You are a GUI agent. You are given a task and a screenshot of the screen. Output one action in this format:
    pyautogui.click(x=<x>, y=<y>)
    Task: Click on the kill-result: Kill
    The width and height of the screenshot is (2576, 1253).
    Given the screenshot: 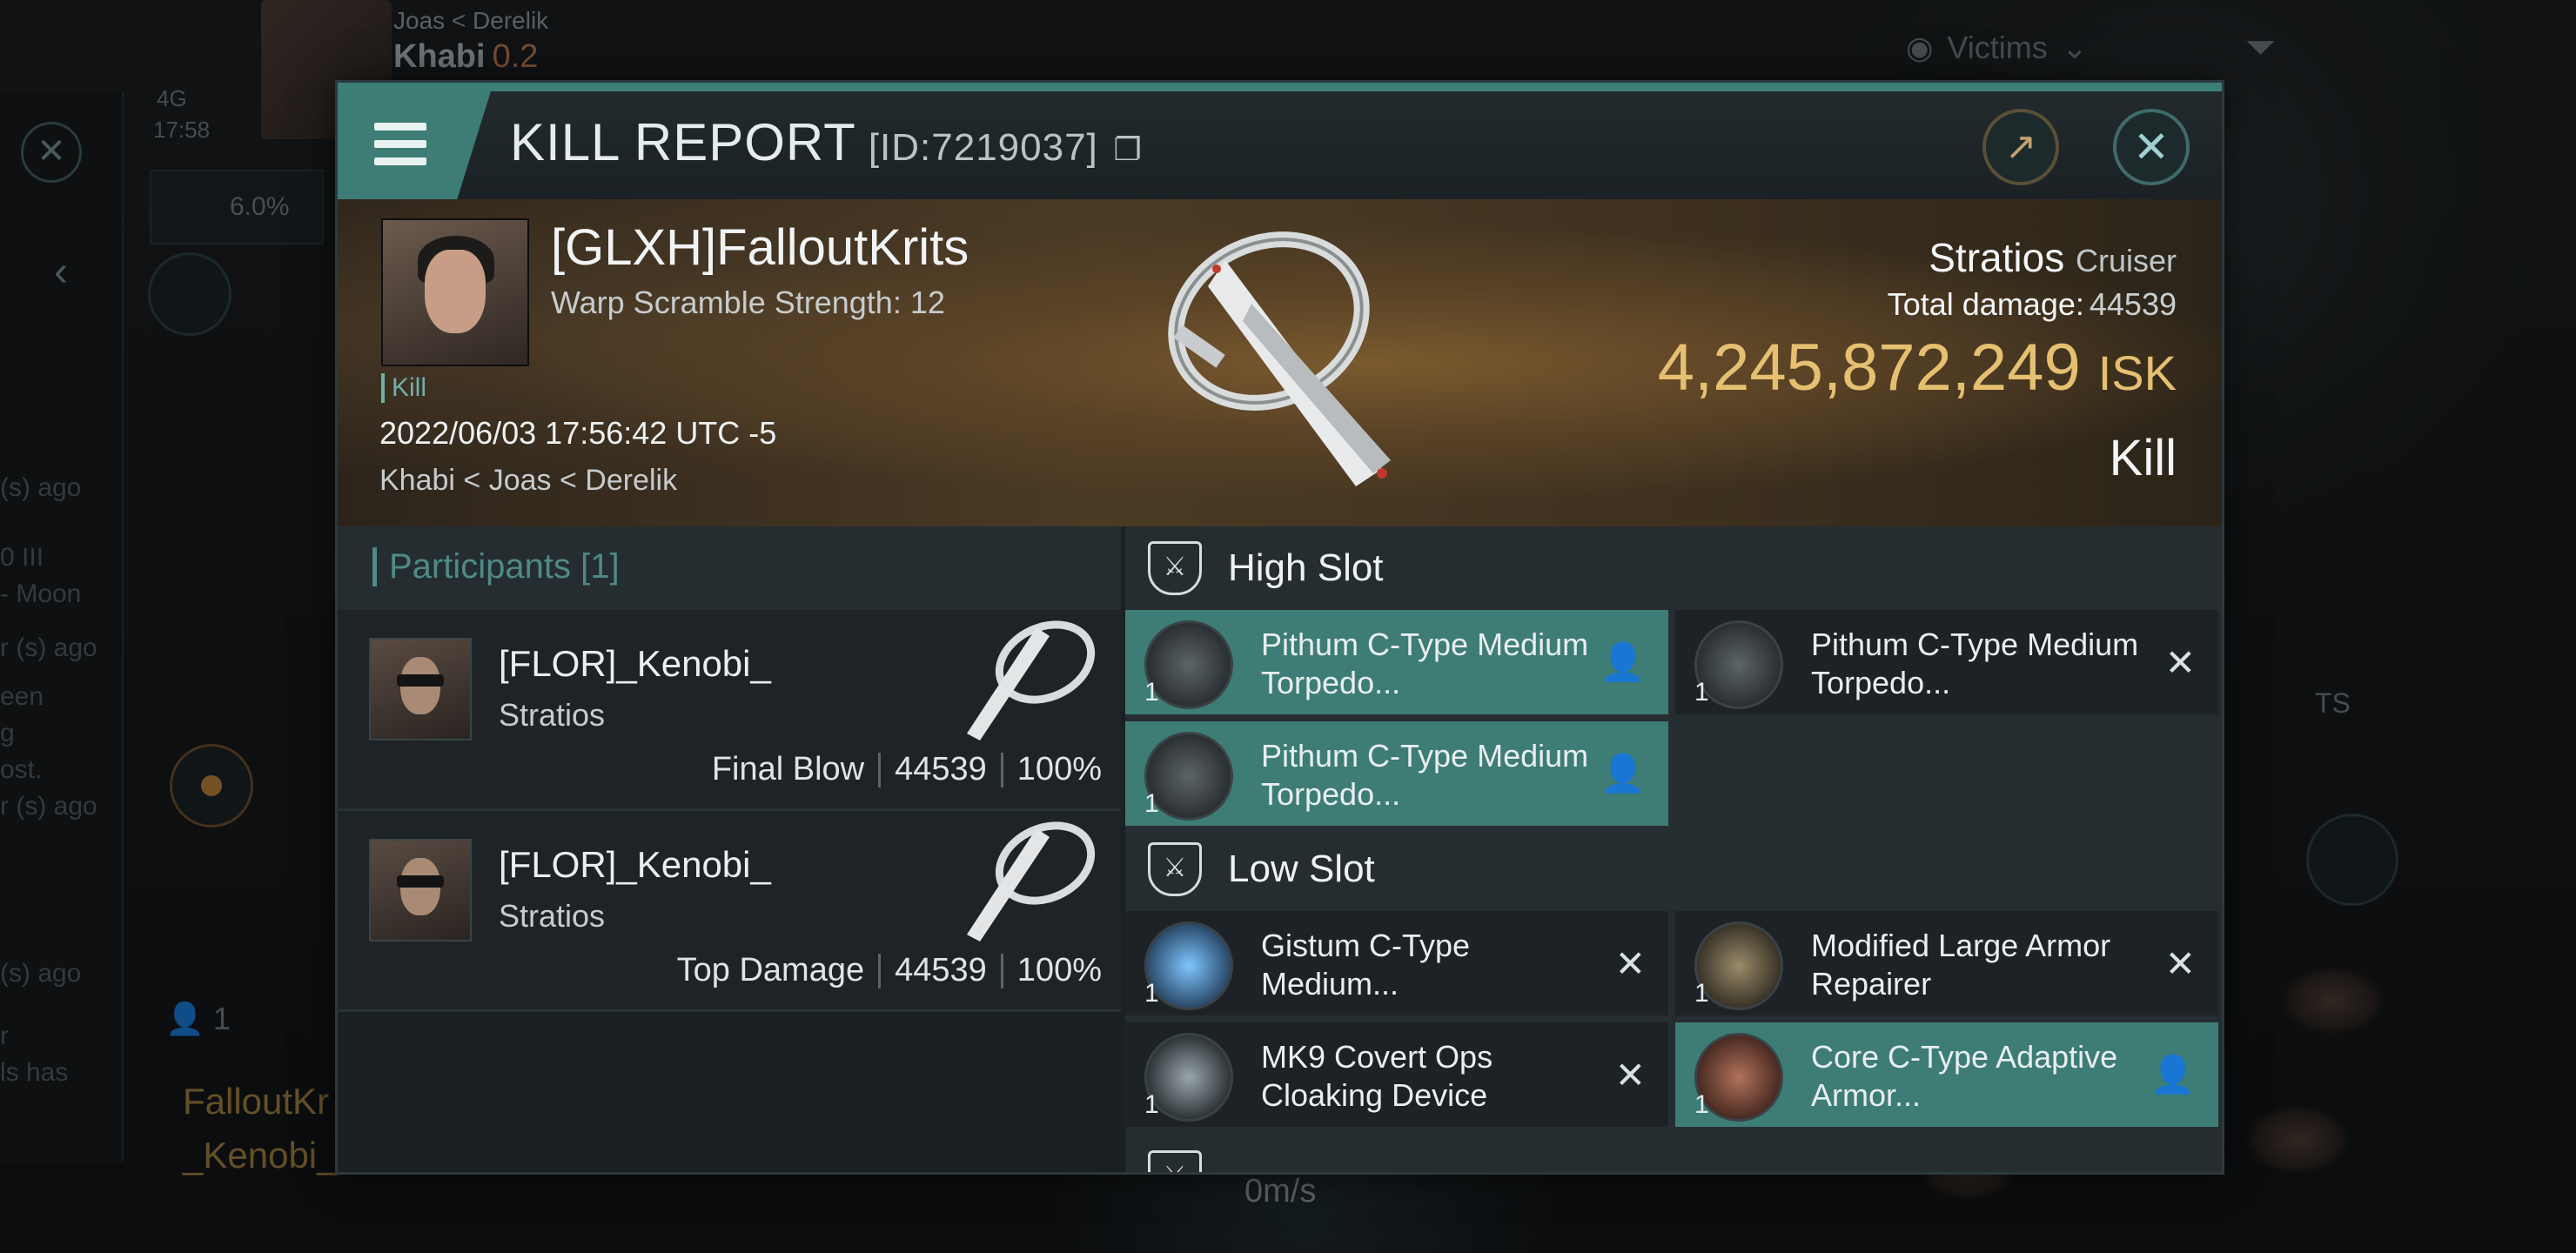 What is the action you would take?
    pyautogui.click(x=2143, y=458)
    